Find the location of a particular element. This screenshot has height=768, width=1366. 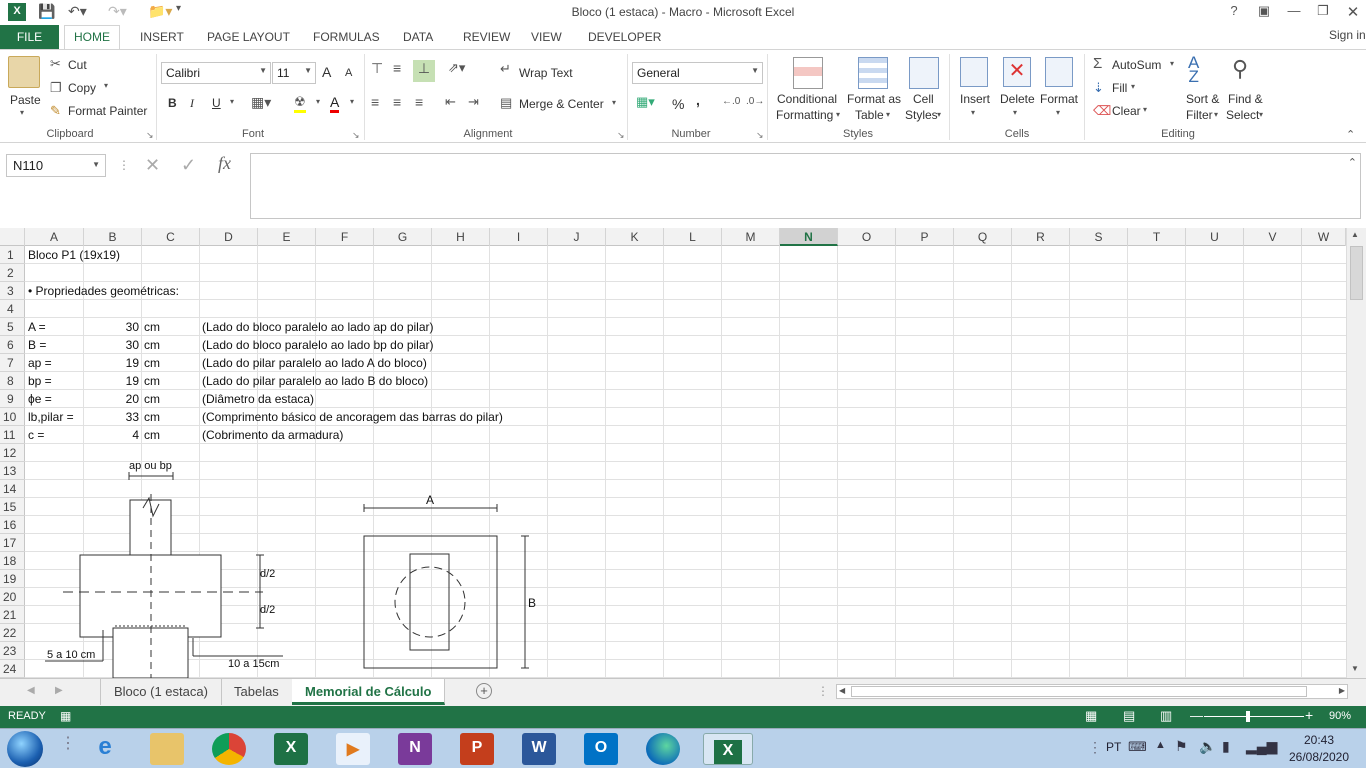

column-header-s: S is located at coordinates (1099, 237).